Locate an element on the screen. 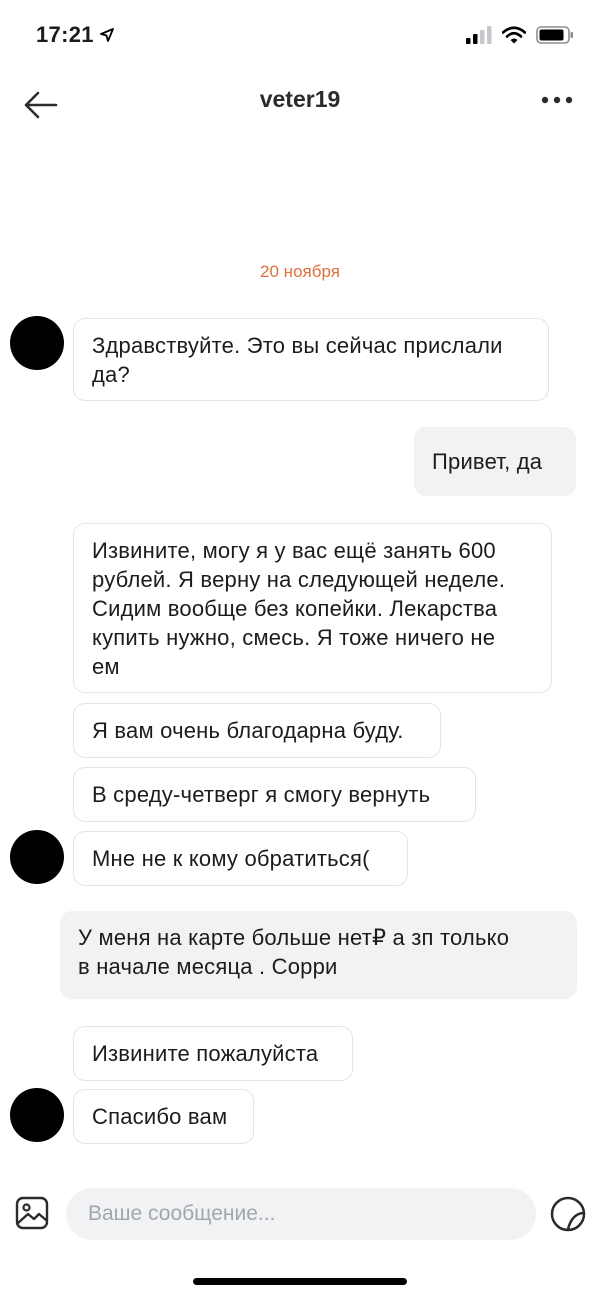 The width and height of the screenshot is (600, 1297). message-incoming: В среду-четверг я смогу вернуть is located at coordinates (274, 794).